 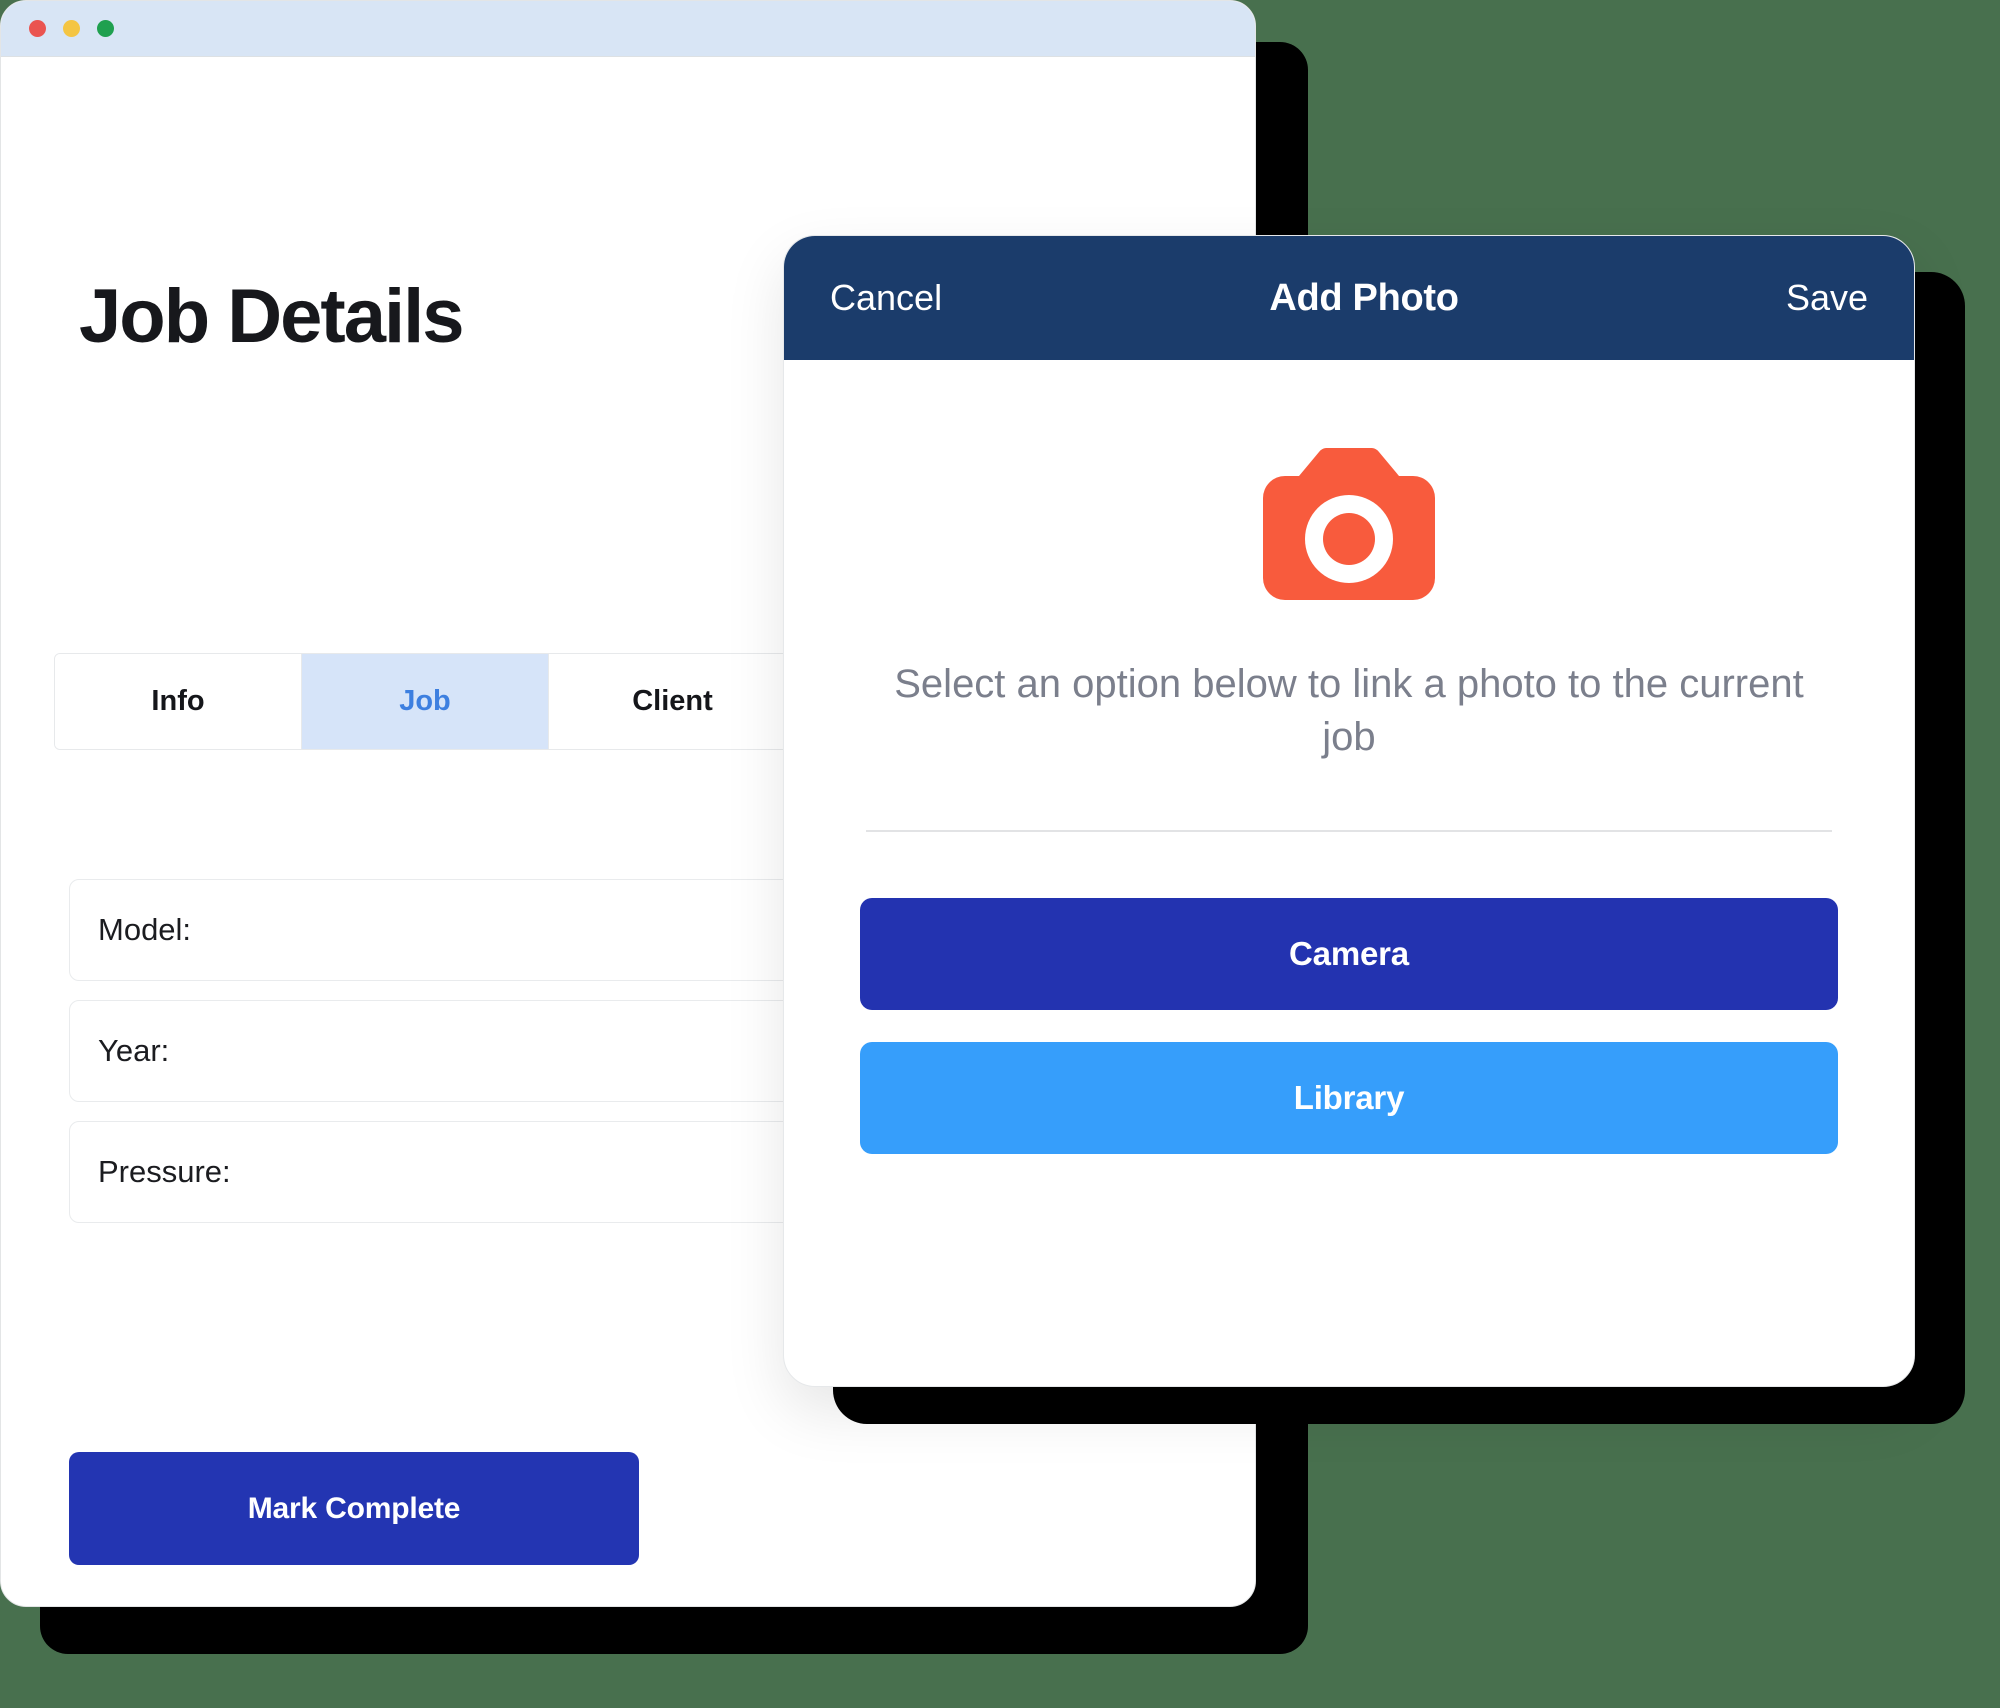 I want to click on field-model-label: Model:, so click(x=145, y=929).